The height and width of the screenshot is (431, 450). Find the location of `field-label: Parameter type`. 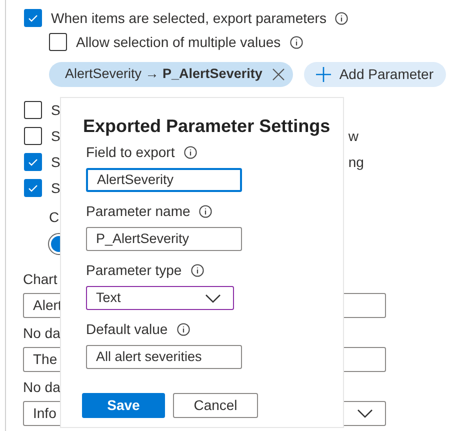

field-label: Parameter type is located at coordinates (134, 270).